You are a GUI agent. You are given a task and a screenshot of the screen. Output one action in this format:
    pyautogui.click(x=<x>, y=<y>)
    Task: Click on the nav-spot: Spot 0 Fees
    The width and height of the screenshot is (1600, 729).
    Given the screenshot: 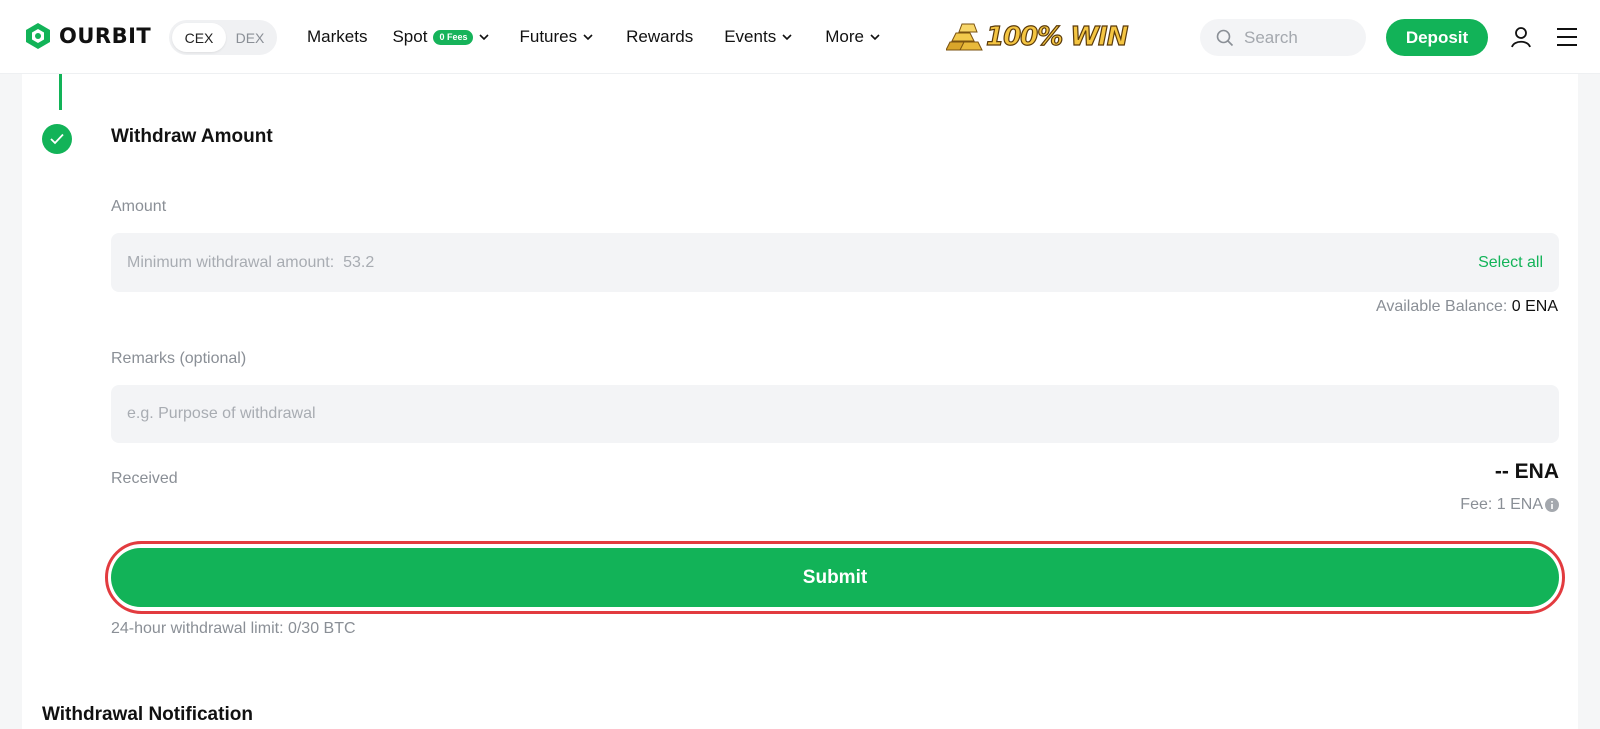 What is the action you would take?
    pyautogui.click(x=441, y=37)
    